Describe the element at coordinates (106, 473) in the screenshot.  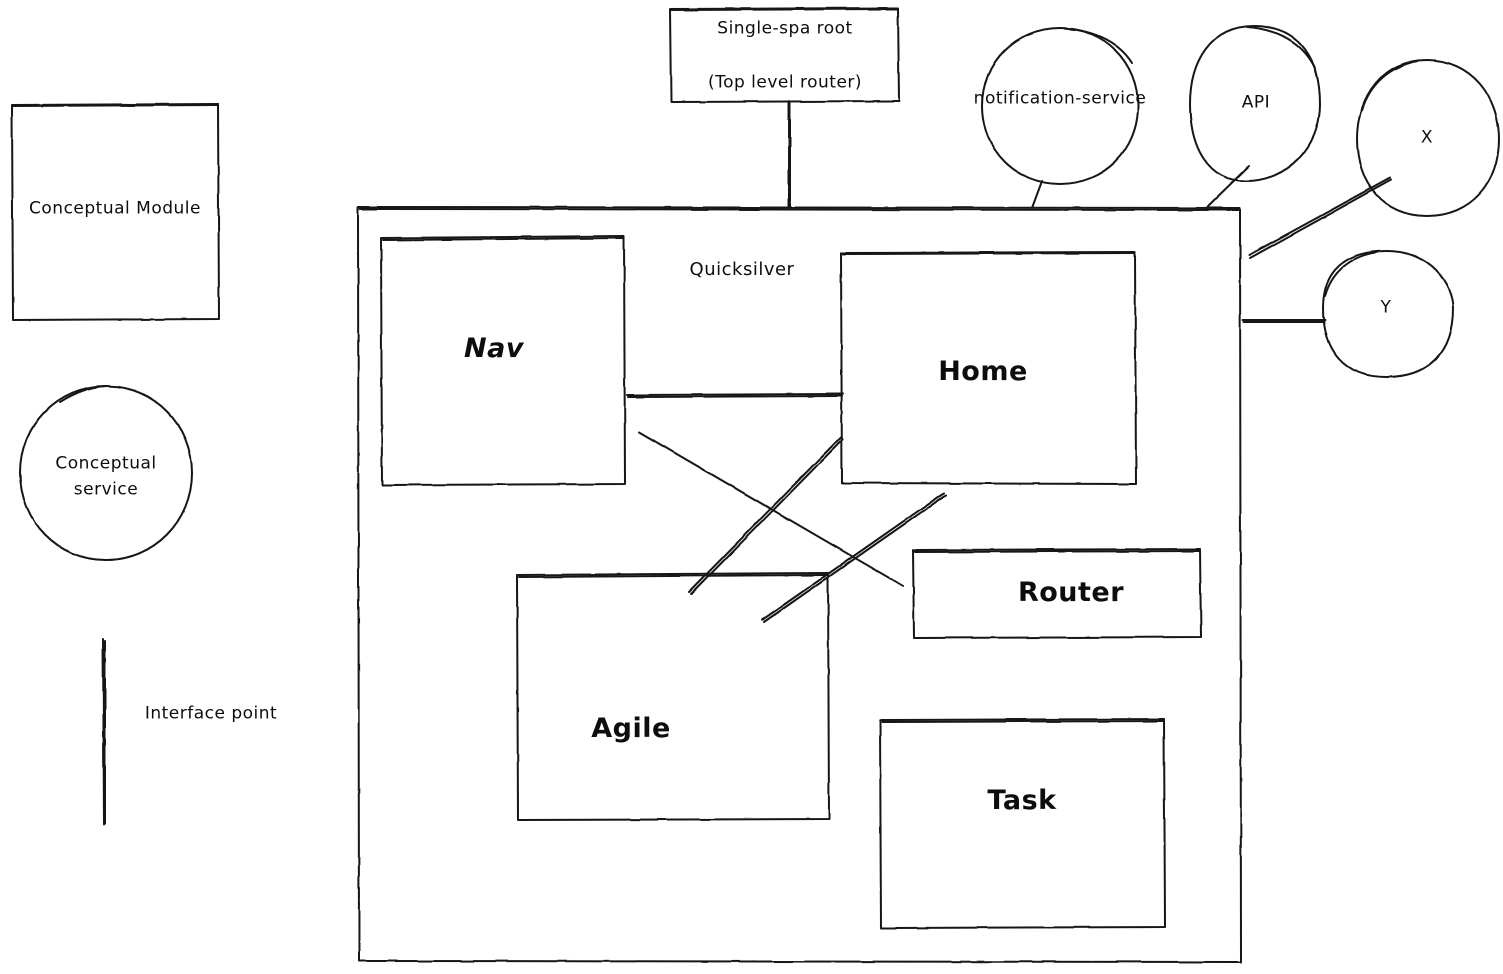
I see `legend-service-shape` at that location.